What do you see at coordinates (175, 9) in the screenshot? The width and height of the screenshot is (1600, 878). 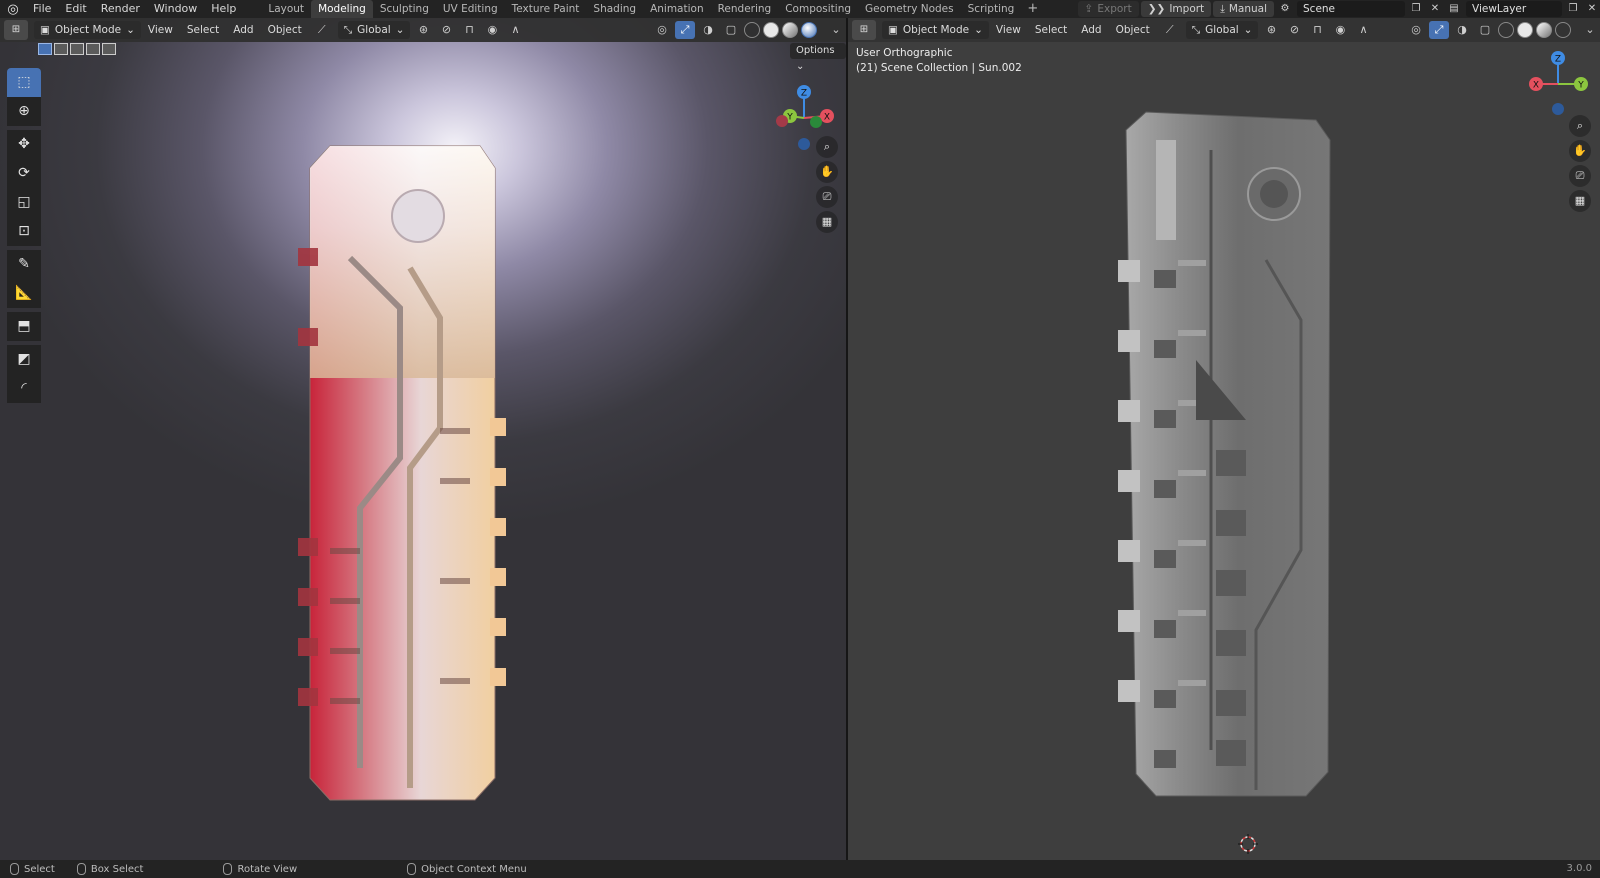 I see `menu-window: Window` at bounding box center [175, 9].